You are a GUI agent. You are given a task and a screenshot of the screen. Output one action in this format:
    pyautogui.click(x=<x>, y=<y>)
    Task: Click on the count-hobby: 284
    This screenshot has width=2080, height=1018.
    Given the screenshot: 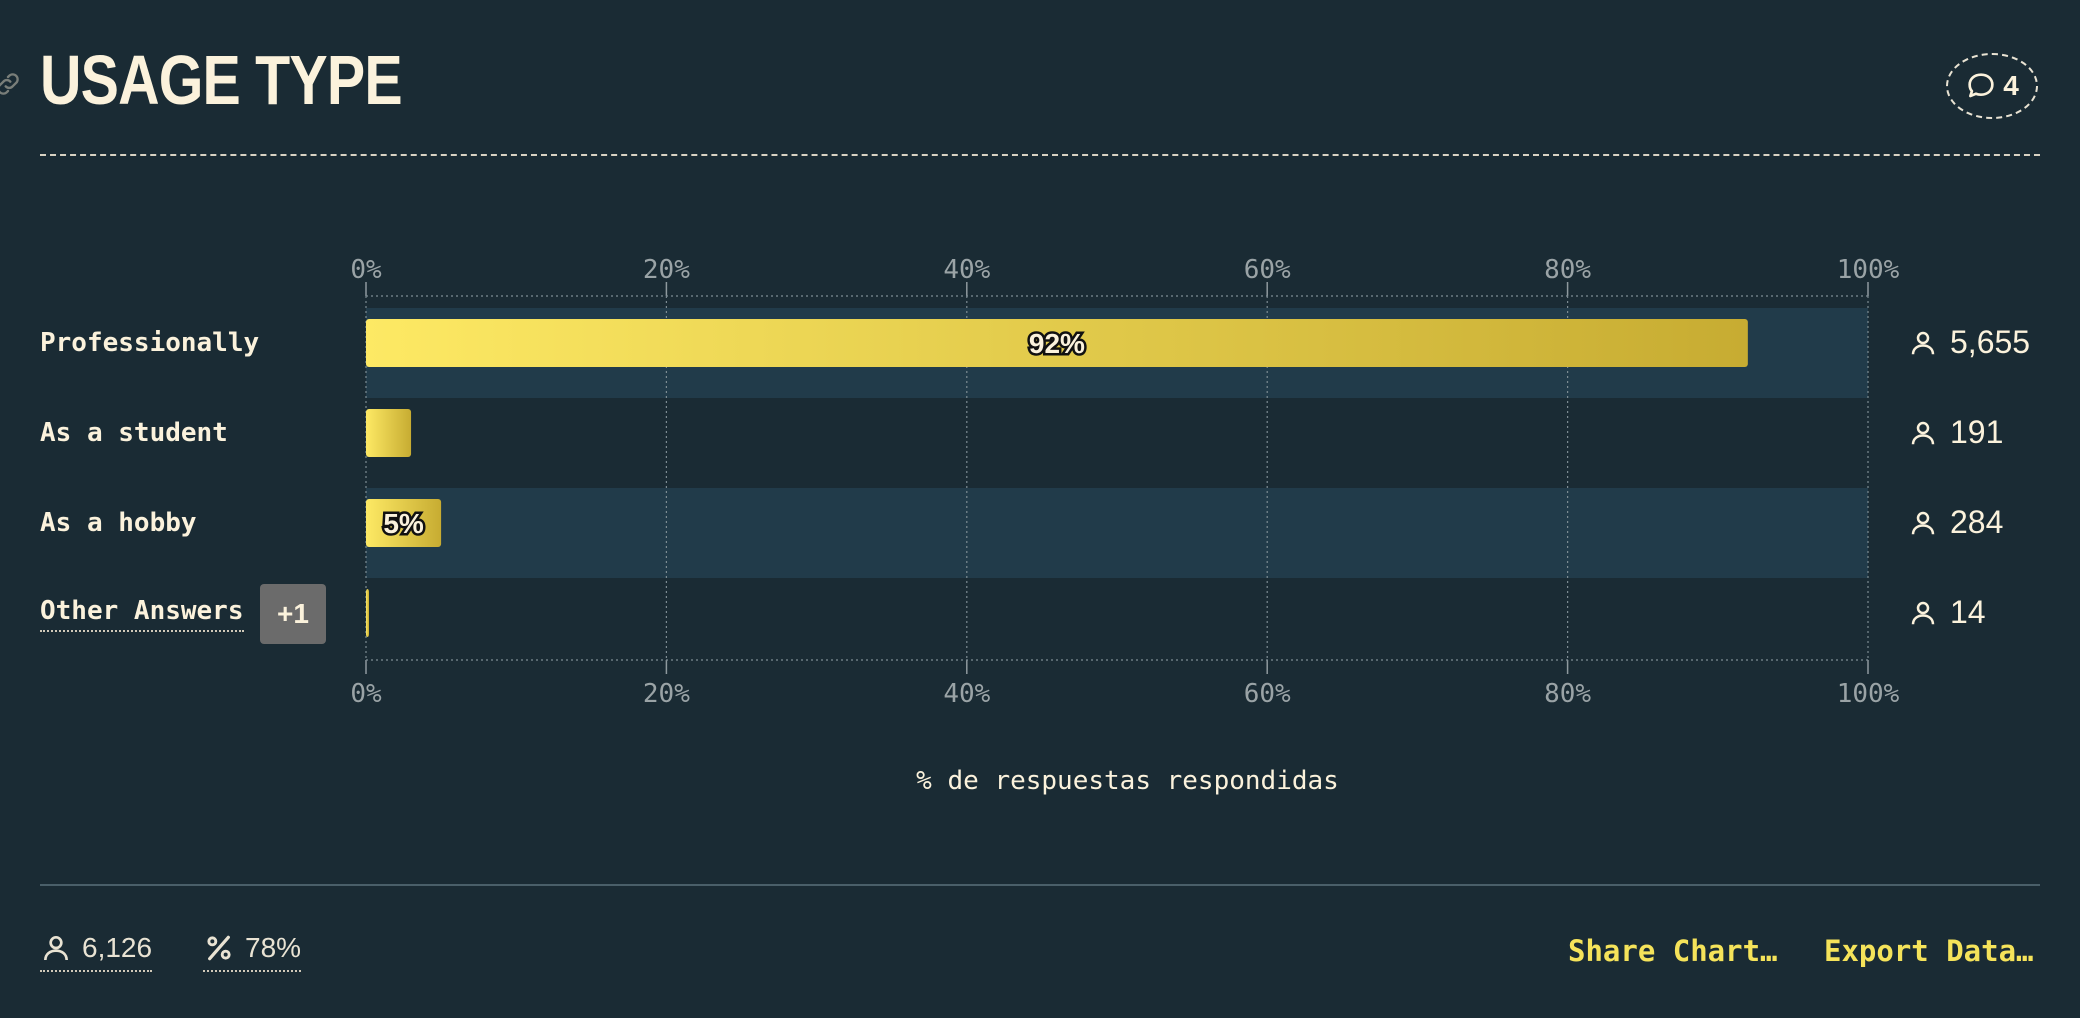 What is the action you would take?
    pyautogui.click(x=1955, y=522)
    